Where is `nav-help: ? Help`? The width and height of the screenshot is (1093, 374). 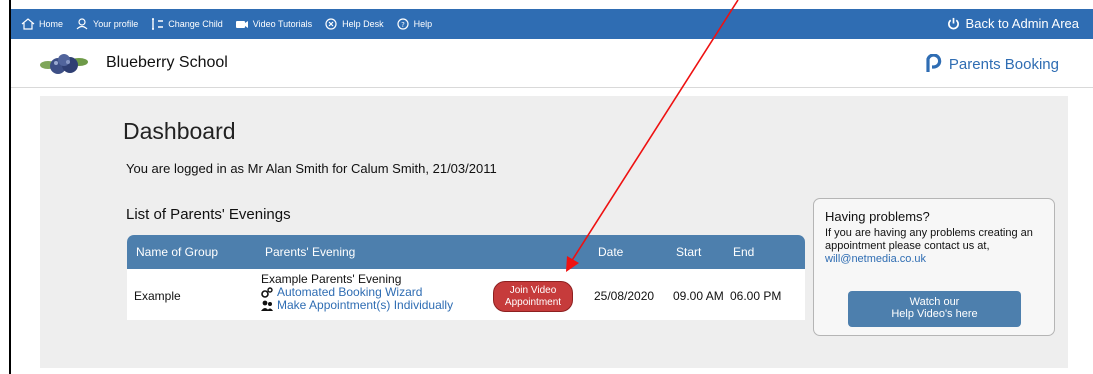 nav-help: ? Help is located at coordinates (414, 24).